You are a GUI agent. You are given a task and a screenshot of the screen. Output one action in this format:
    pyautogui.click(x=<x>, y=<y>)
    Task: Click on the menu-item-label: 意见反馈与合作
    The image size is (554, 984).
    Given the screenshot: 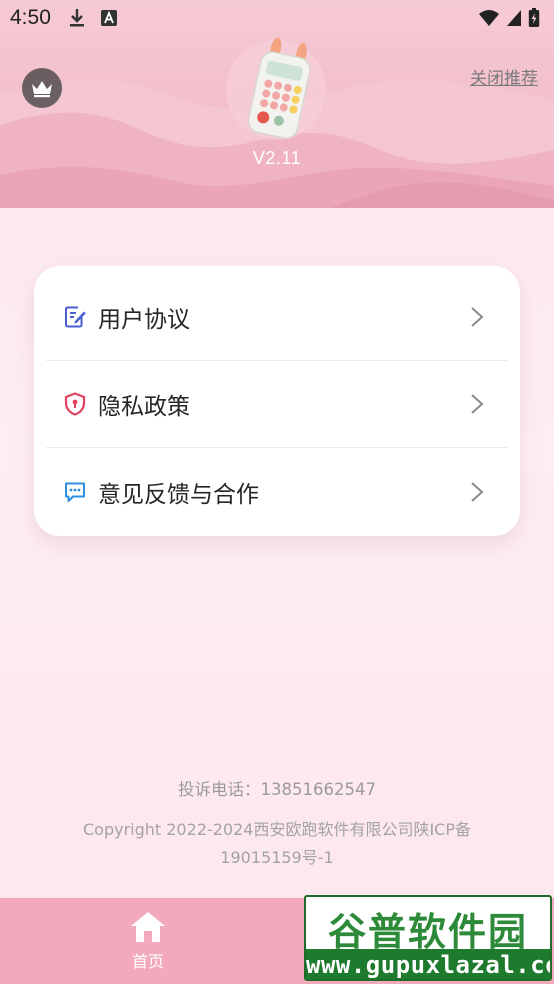 What is the action you would take?
    pyautogui.click(x=178, y=494)
    